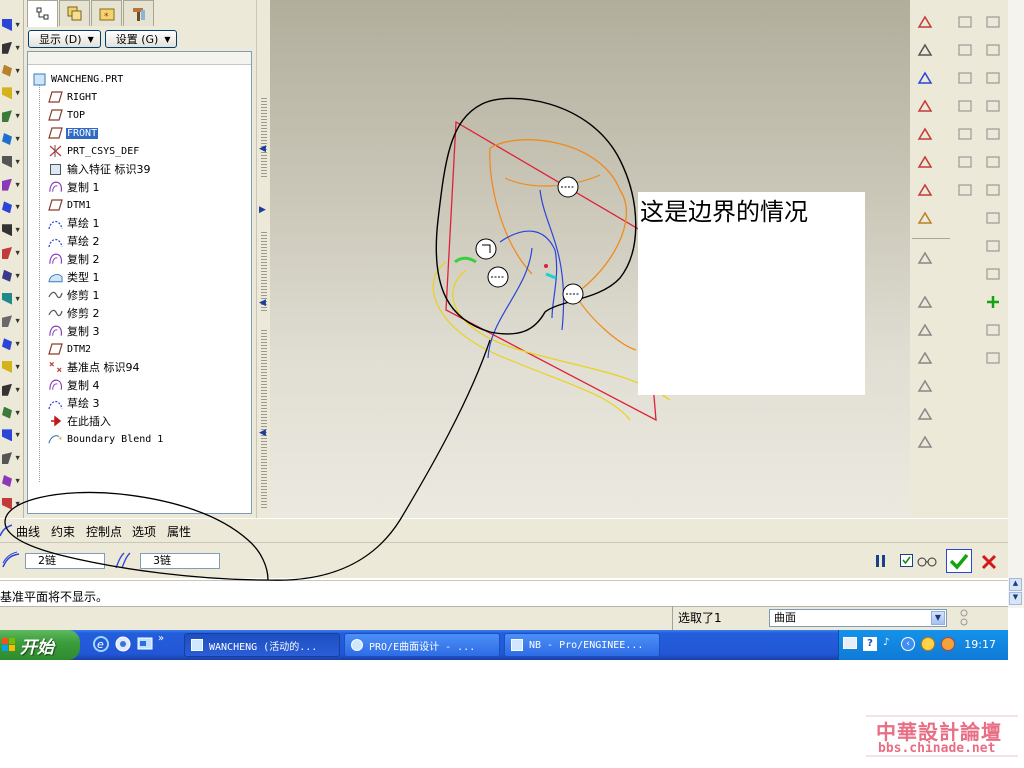 The image size is (1024, 768). What do you see at coordinates (98, 223) in the screenshot?
I see `tree-item: 草绘 1` at bounding box center [98, 223].